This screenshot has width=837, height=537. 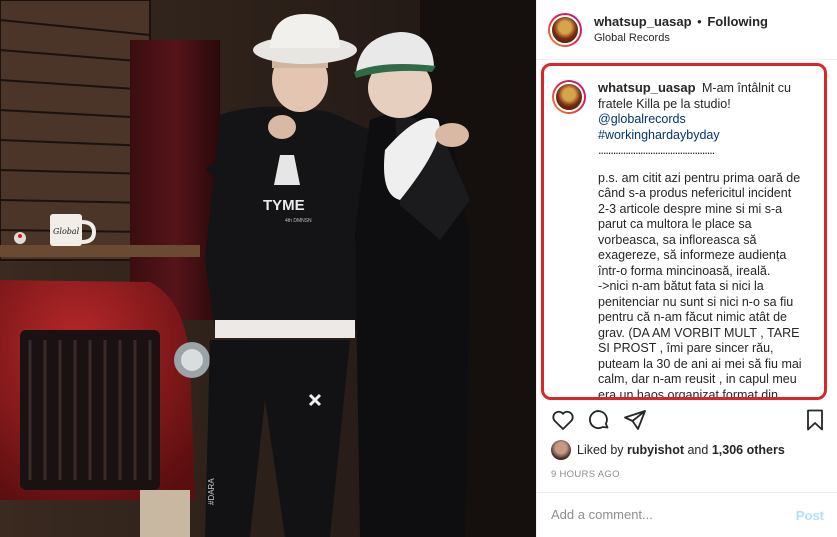 I want to click on post-comment-button: Post, so click(x=810, y=515).